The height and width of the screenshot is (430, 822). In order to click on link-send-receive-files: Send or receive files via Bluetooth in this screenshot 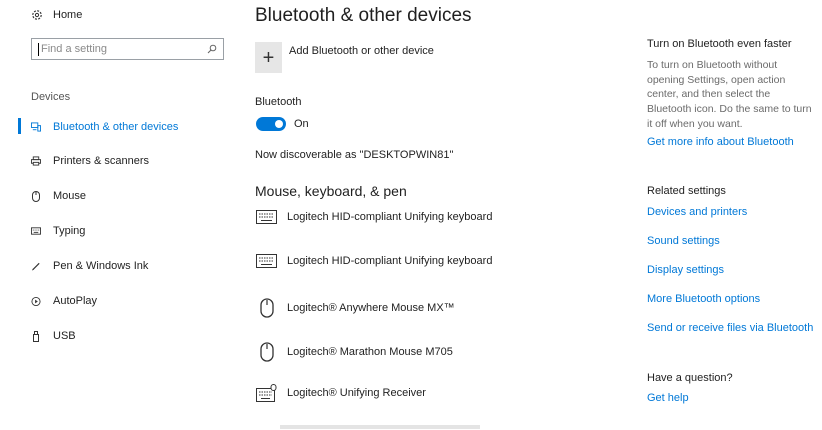, I will do `click(730, 328)`.